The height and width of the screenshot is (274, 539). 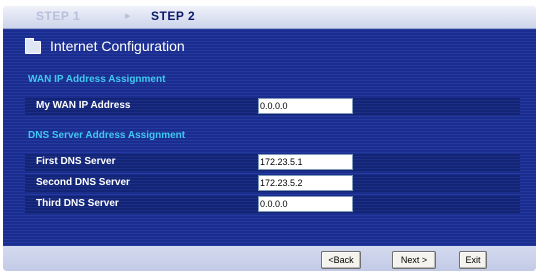 What do you see at coordinates (305, 204) in the screenshot?
I see `third-dns-input` at bounding box center [305, 204].